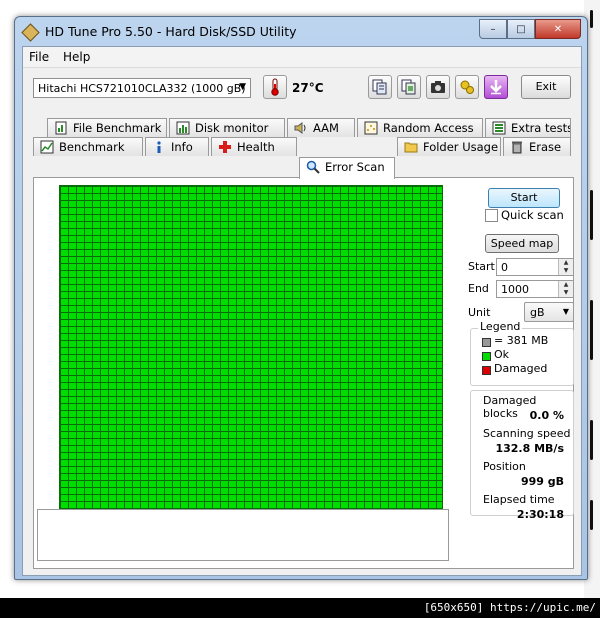  What do you see at coordinates (521, 368) in the screenshot?
I see `legend-damaged: Damaged` at bounding box center [521, 368].